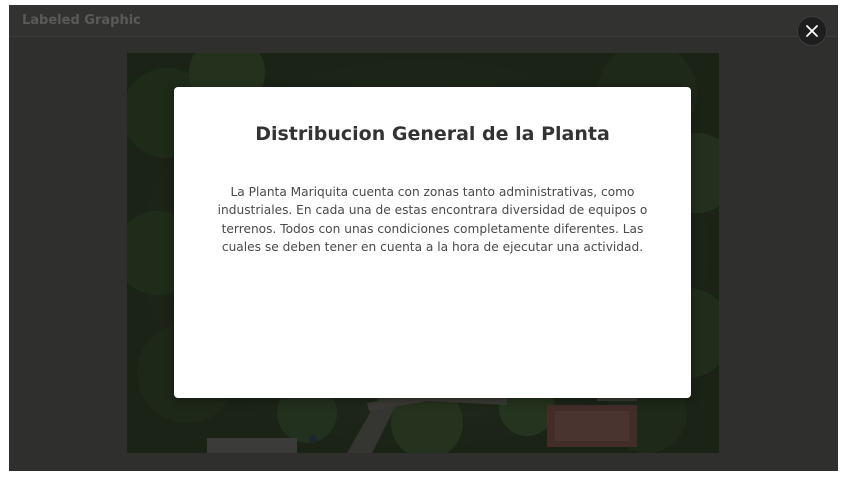 This screenshot has width=847, height=484. Describe the element at coordinates (432, 134) in the screenshot. I see `modal-title: Distribucion General de la Planta` at that location.